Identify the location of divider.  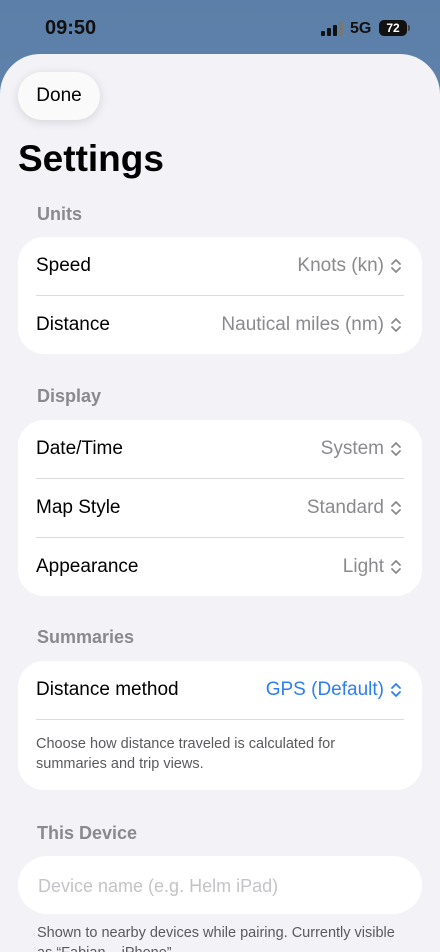
(220, 719).